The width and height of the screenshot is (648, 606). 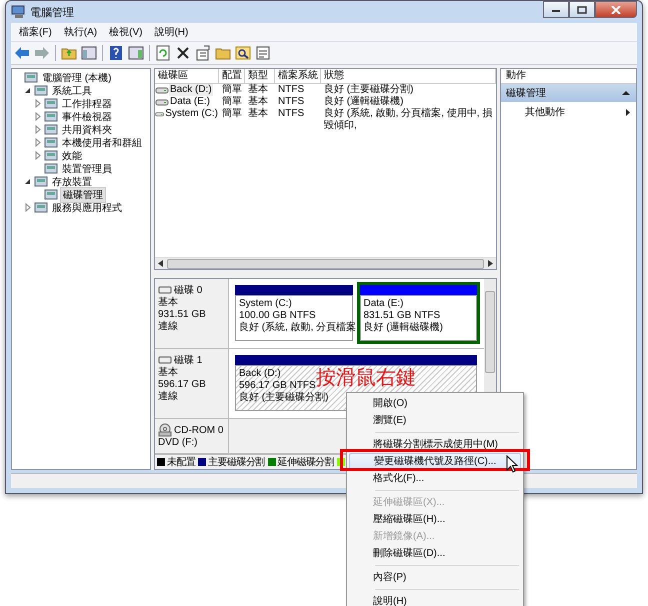 I want to click on tree-item: 系統工具, so click(x=72, y=91).